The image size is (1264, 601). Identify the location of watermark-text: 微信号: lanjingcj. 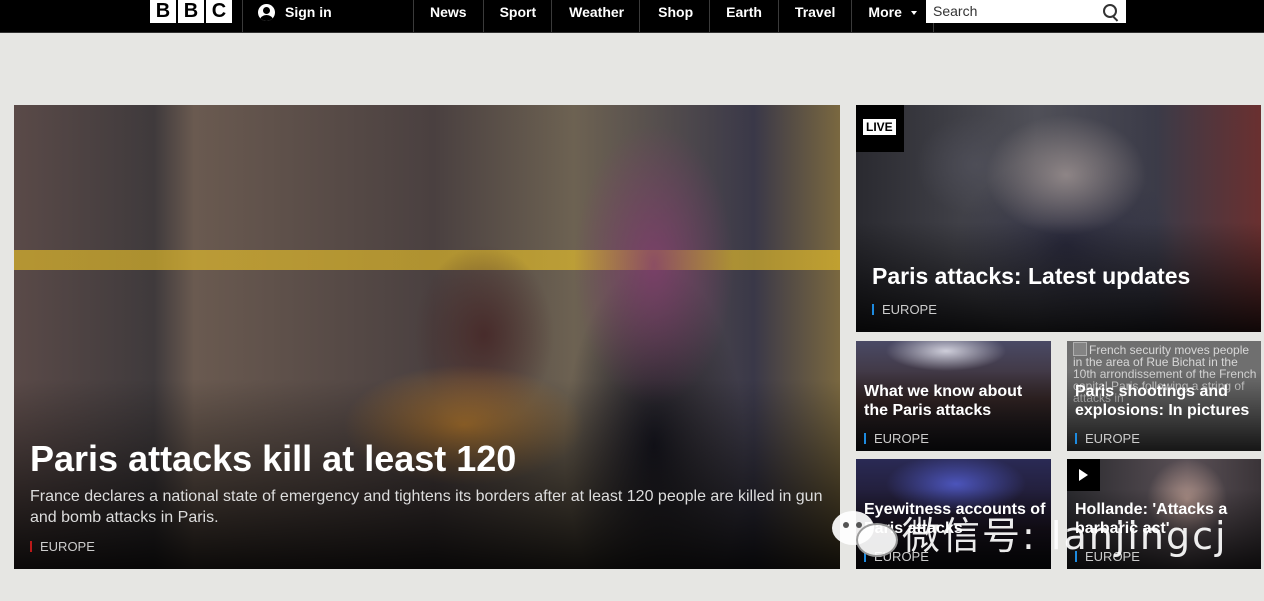
(1065, 535).